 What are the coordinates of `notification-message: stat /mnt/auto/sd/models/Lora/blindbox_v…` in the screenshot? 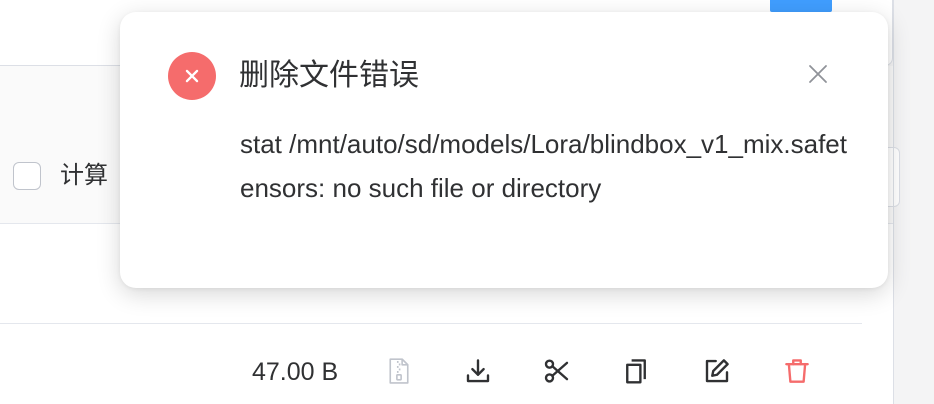 It's located at (543, 166).